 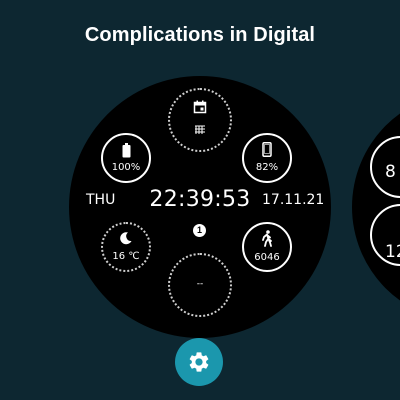 I want to click on phone-icon, so click(x=267, y=152).